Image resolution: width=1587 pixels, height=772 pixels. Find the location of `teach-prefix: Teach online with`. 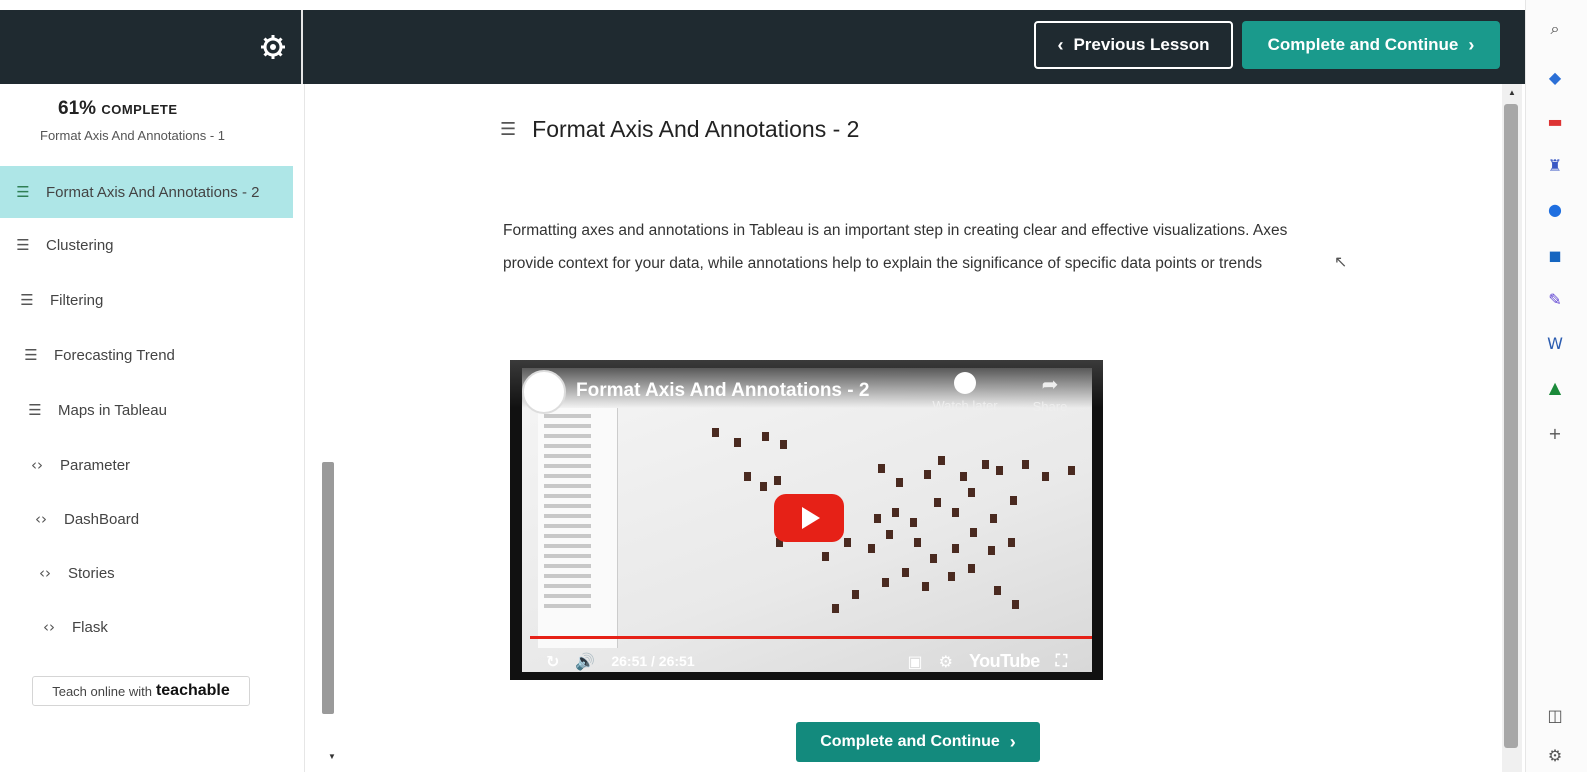

teach-prefix: Teach online with is located at coordinates (102, 691).